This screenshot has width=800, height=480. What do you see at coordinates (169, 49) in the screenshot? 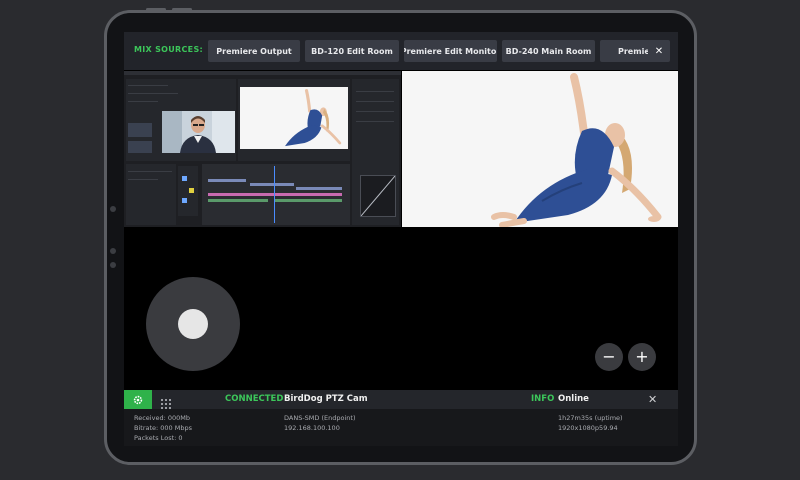
I see `mix-sources-label: MIX SOURCES:` at bounding box center [169, 49].